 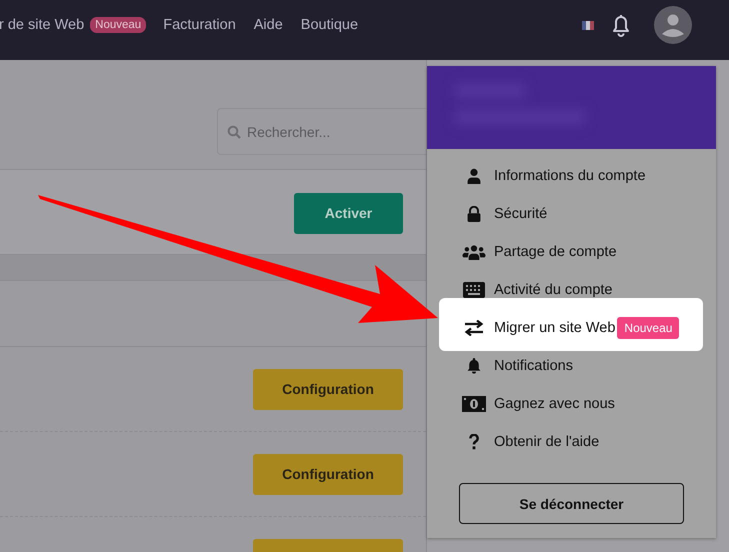 What do you see at coordinates (571, 290) in the screenshot?
I see `menu-item: Activité du compte` at bounding box center [571, 290].